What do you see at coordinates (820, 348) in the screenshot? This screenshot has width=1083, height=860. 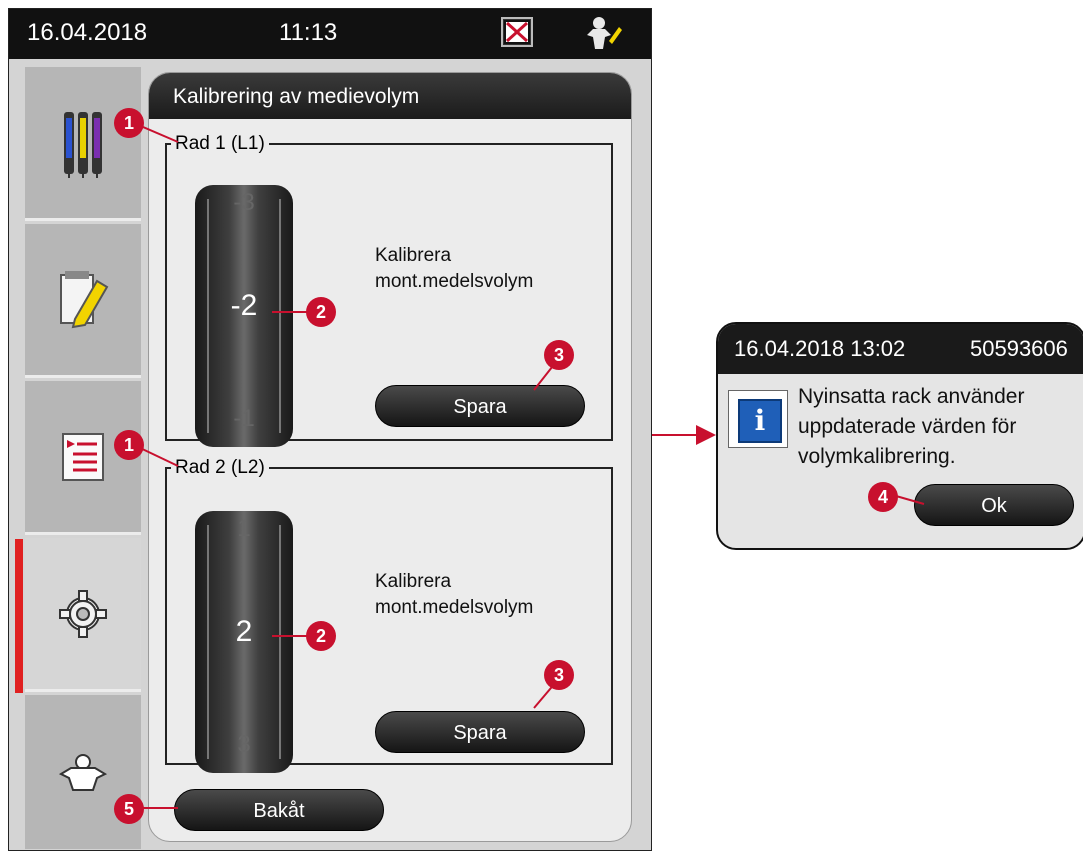 I see `dialog-datetime: 16.04.2018 13:02` at bounding box center [820, 348].